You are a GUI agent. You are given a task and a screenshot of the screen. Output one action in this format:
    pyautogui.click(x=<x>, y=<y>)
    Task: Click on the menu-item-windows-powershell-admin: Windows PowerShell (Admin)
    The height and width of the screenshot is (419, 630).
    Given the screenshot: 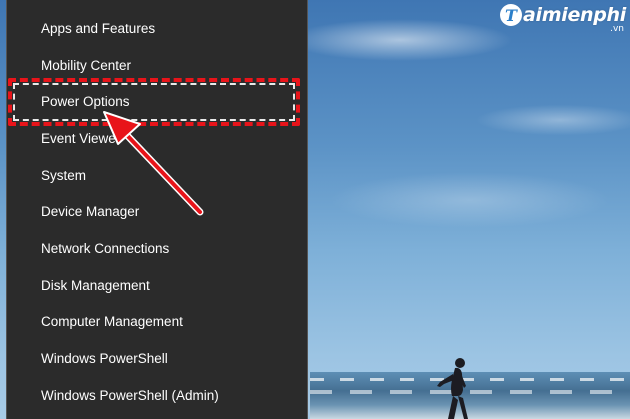 What is the action you would take?
    pyautogui.click(x=157, y=395)
    